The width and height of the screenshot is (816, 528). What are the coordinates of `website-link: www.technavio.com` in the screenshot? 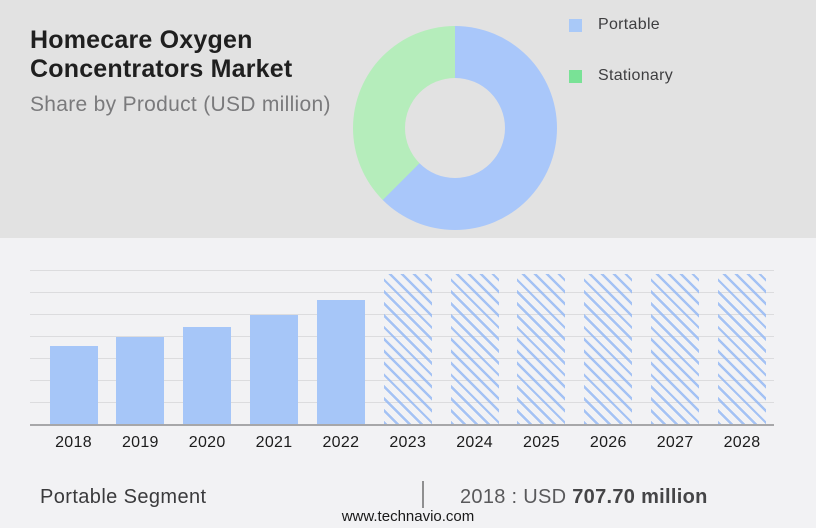 It's located at (408, 516).